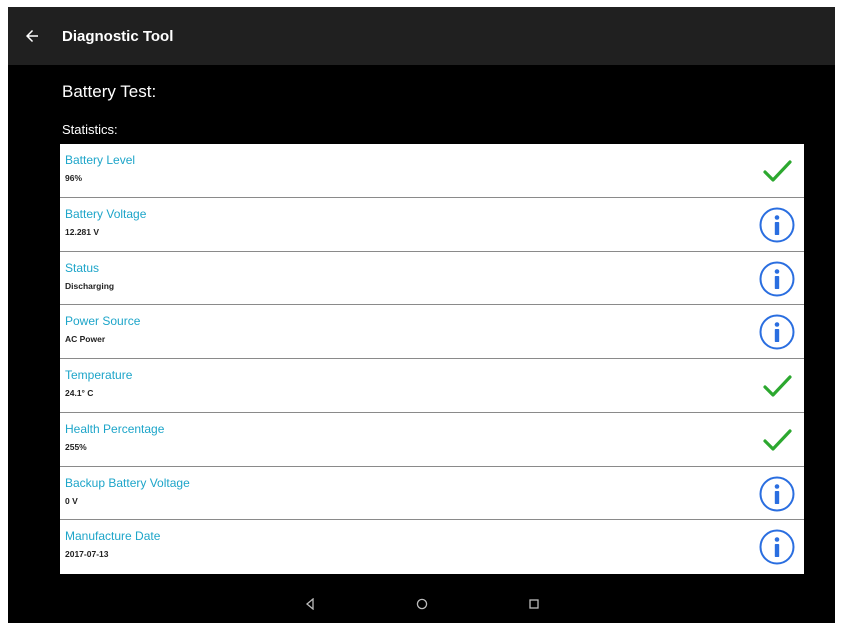 The height and width of the screenshot is (623, 843). What do you see at coordinates (118, 36) in the screenshot?
I see `app-title: Diagnostic Tool` at bounding box center [118, 36].